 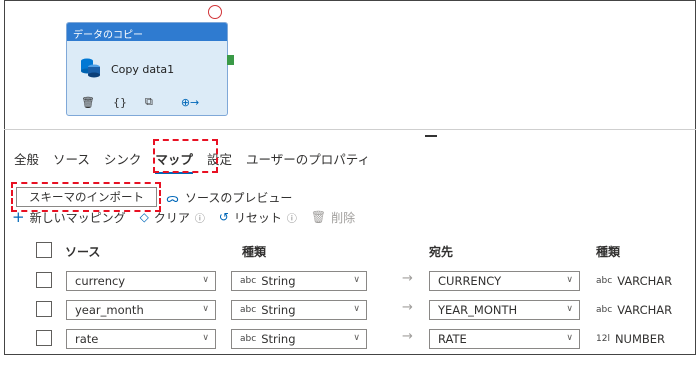 I want to click on eraser-icon: ◇, so click(x=144, y=217).